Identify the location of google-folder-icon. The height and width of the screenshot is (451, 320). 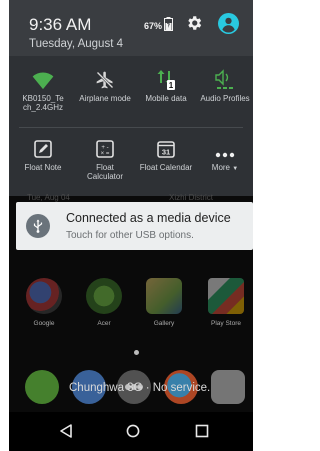
(44, 296).